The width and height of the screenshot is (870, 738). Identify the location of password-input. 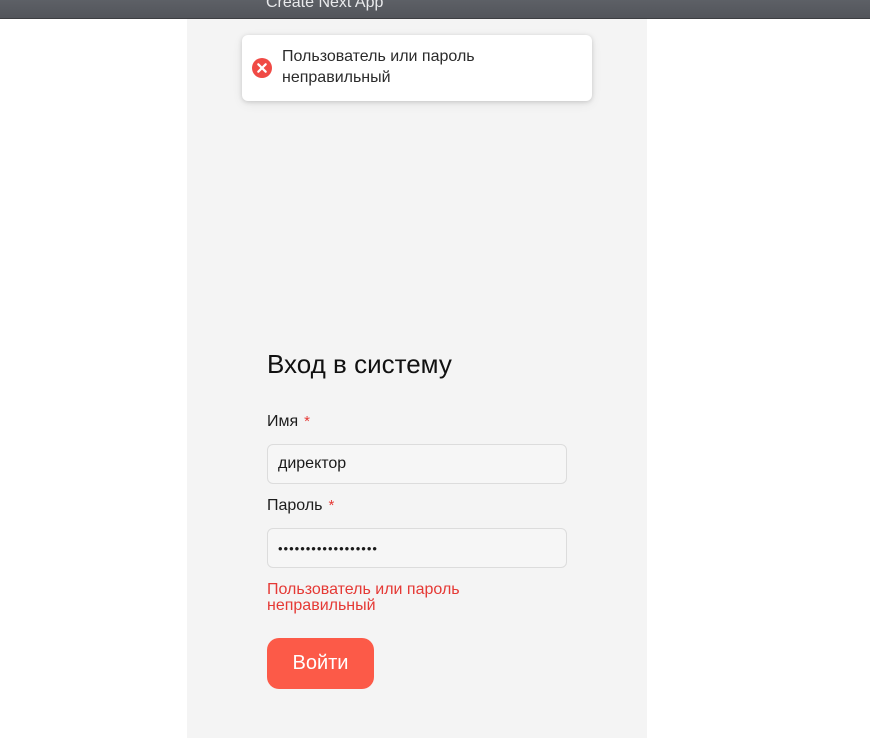
(417, 548).